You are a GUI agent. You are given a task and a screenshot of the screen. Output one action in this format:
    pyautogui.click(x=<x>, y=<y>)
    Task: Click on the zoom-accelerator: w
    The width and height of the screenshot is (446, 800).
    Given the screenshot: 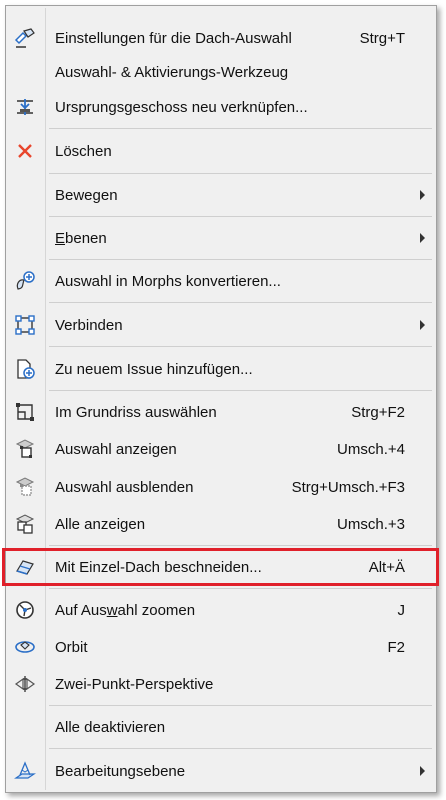 What is the action you would take?
    pyautogui.click(x=112, y=610)
    